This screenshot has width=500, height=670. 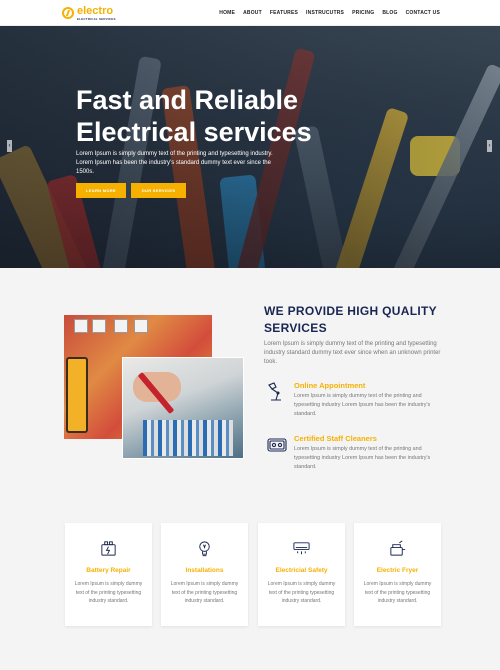 What do you see at coordinates (95, 10) in the screenshot?
I see `logo-name: electro` at bounding box center [95, 10].